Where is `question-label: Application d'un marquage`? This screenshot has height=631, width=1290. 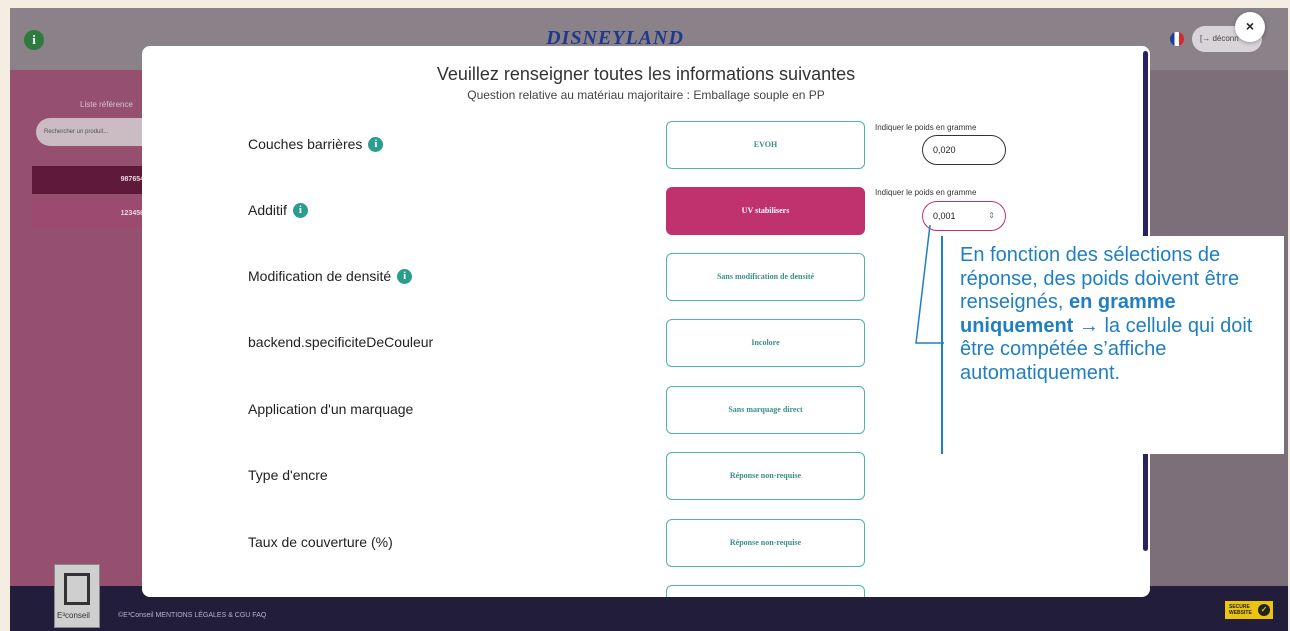 question-label: Application d'un marquage is located at coordinates (330, 409).